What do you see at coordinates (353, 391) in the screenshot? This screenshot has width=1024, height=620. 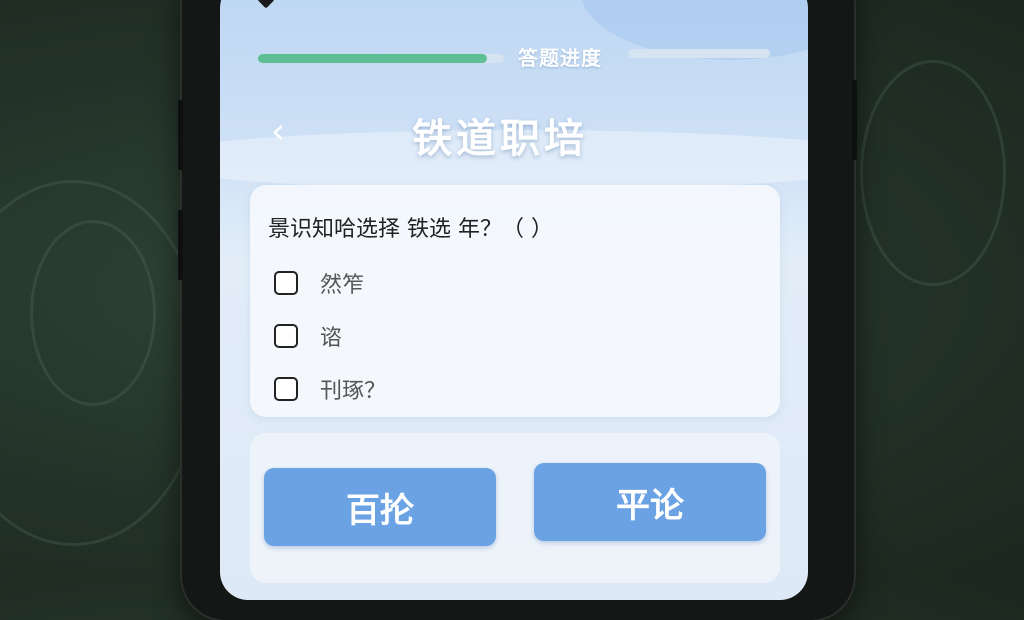 I see `option-label: 刊琢？` at bounding box center [353, 391].